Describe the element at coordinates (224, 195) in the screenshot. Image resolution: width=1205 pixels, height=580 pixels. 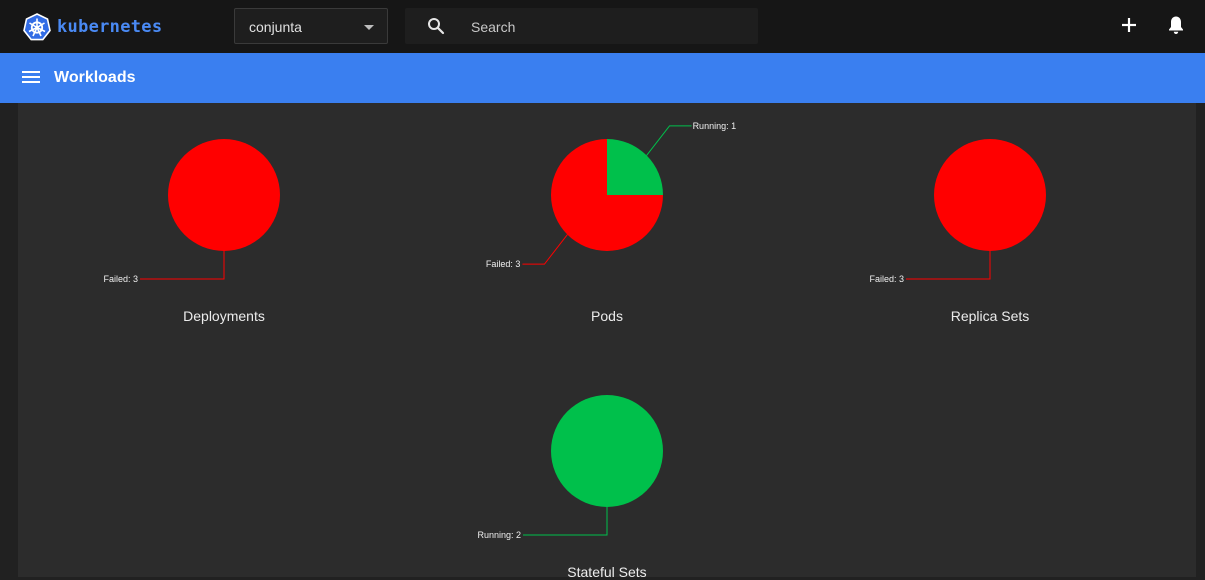
I see `deployments-slice-failed` at that location.